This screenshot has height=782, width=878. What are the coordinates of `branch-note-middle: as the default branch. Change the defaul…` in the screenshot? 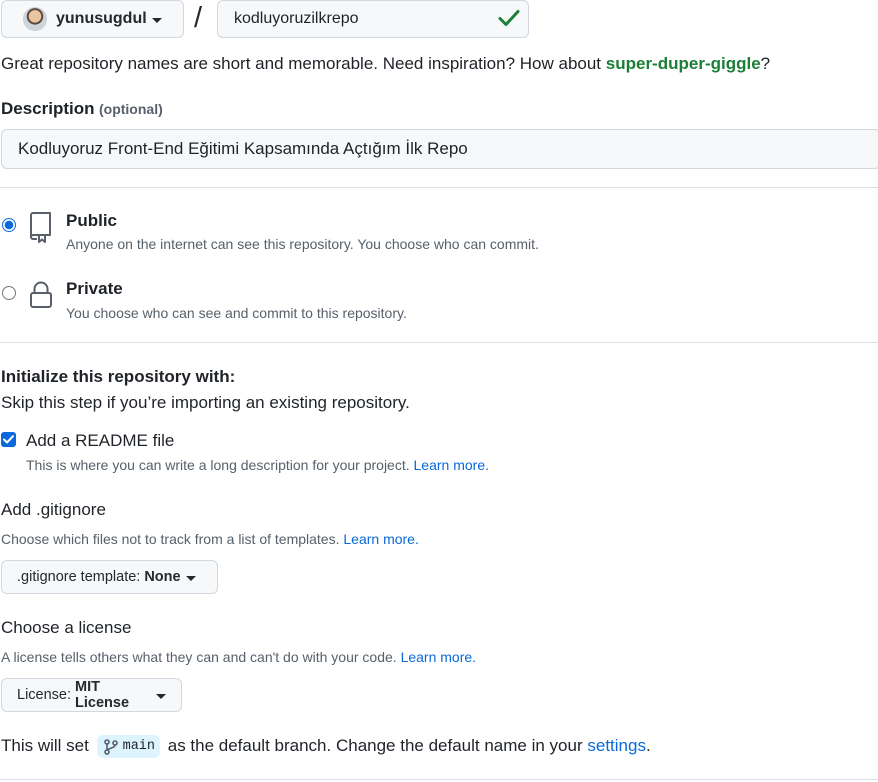 It's located at (375, 745).